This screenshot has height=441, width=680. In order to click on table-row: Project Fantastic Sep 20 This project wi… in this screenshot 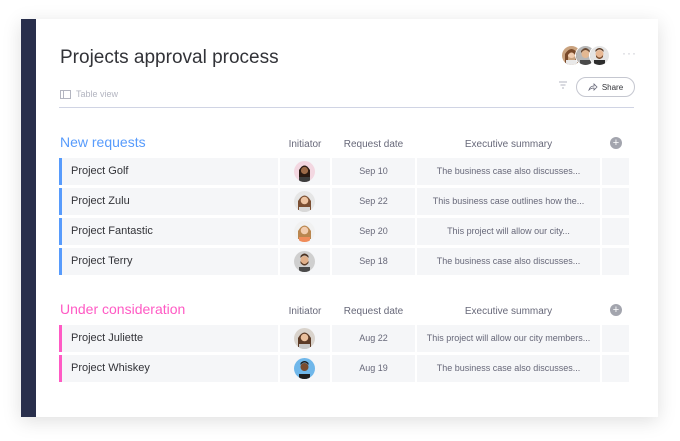, I will do `click(346, 231)`.